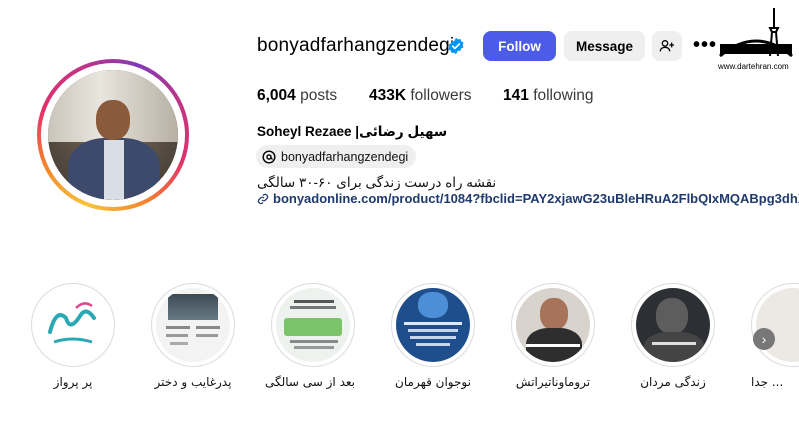  I want to click on highlight-item: نوجوان قهرمان, so click(433, 336).